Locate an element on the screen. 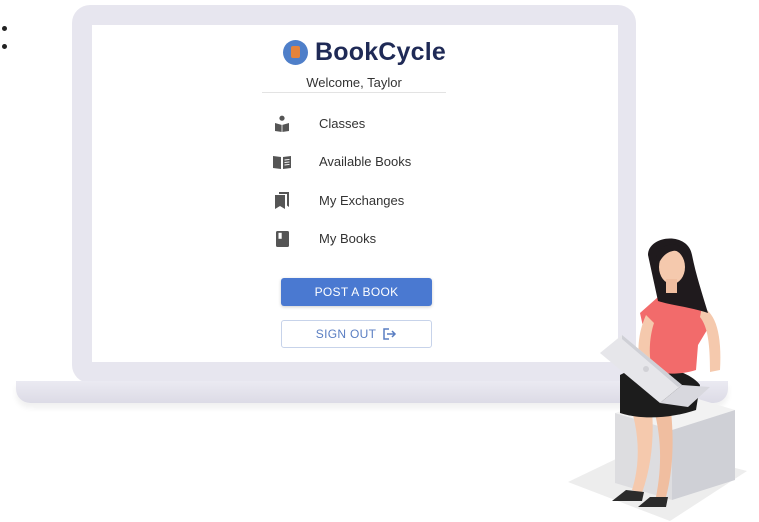 Image resolution: width=759 pixels, height=522 pixels. app-title: BookCycle is located at coordinates (381, 51).